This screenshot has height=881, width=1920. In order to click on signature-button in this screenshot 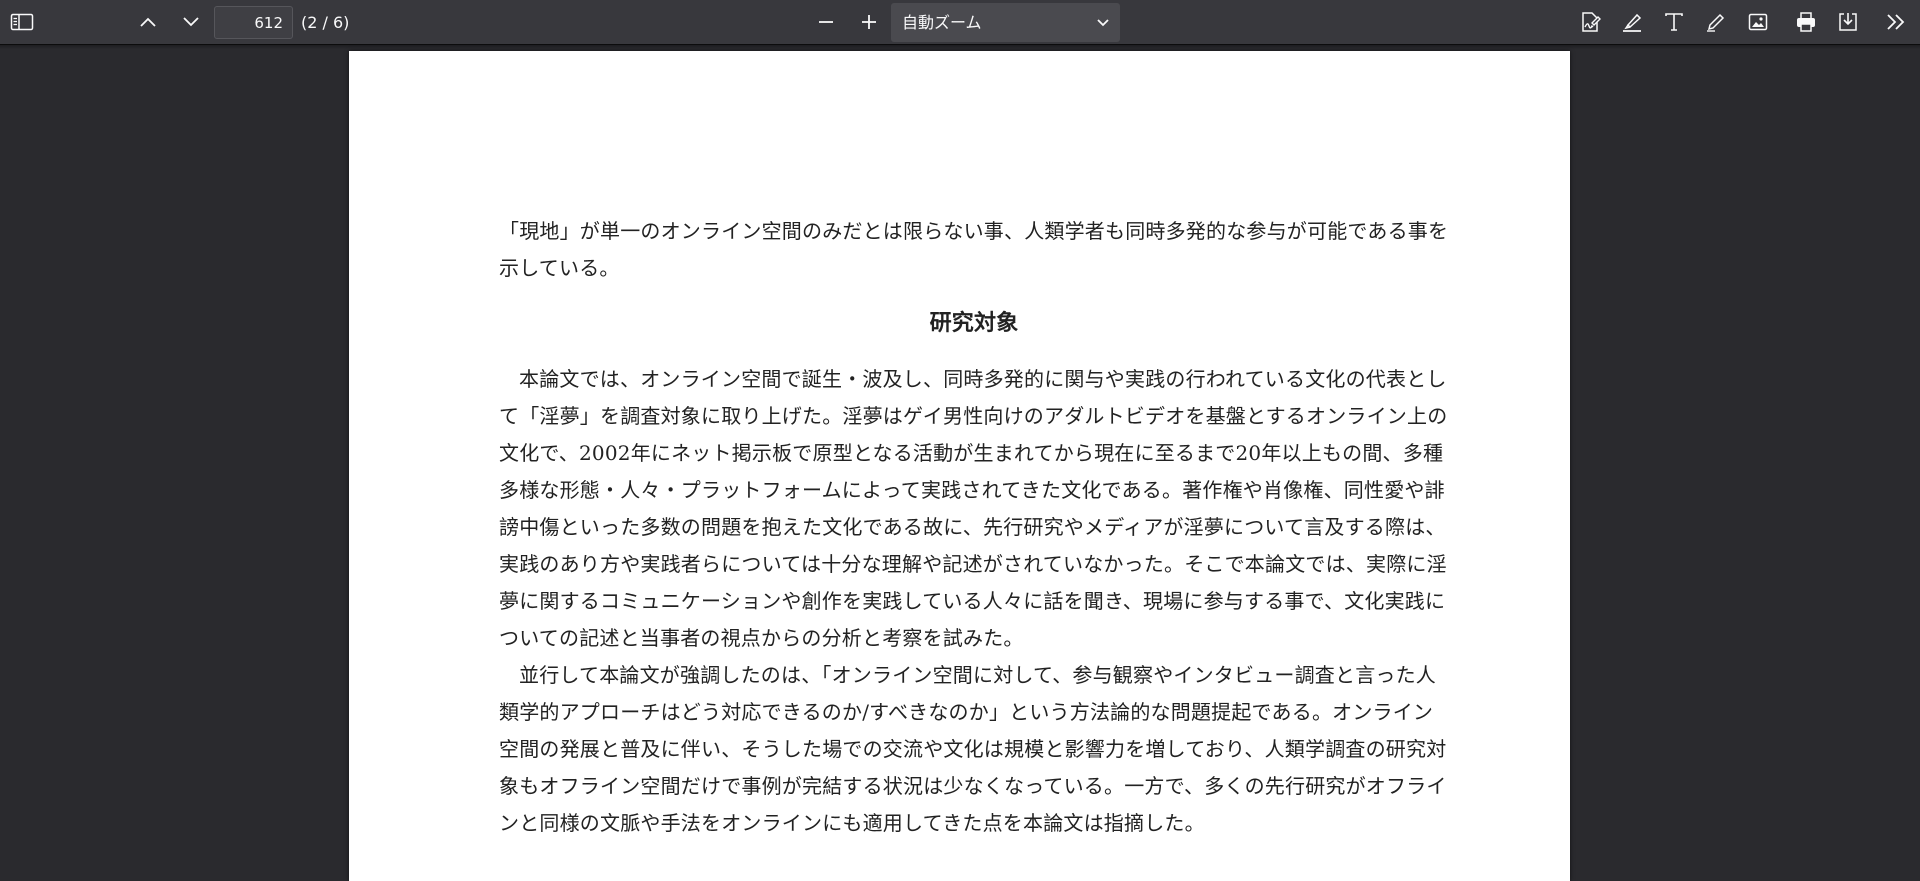, I will do `click(1590, 22)`.